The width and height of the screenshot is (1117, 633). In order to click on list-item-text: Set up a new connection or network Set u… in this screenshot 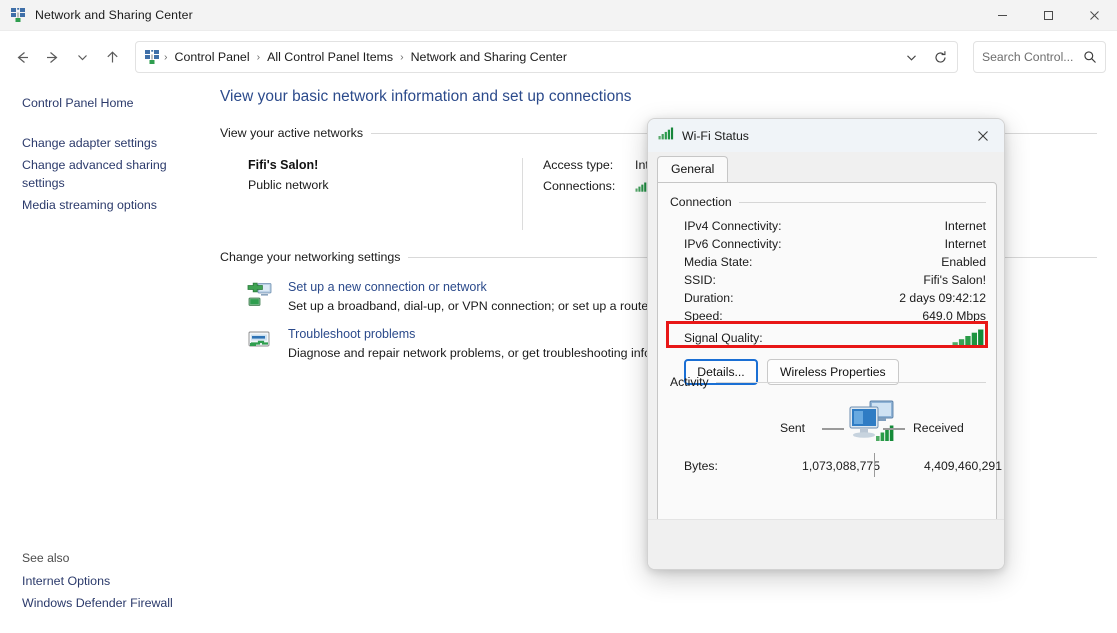, I will do `click(479, 296)`.